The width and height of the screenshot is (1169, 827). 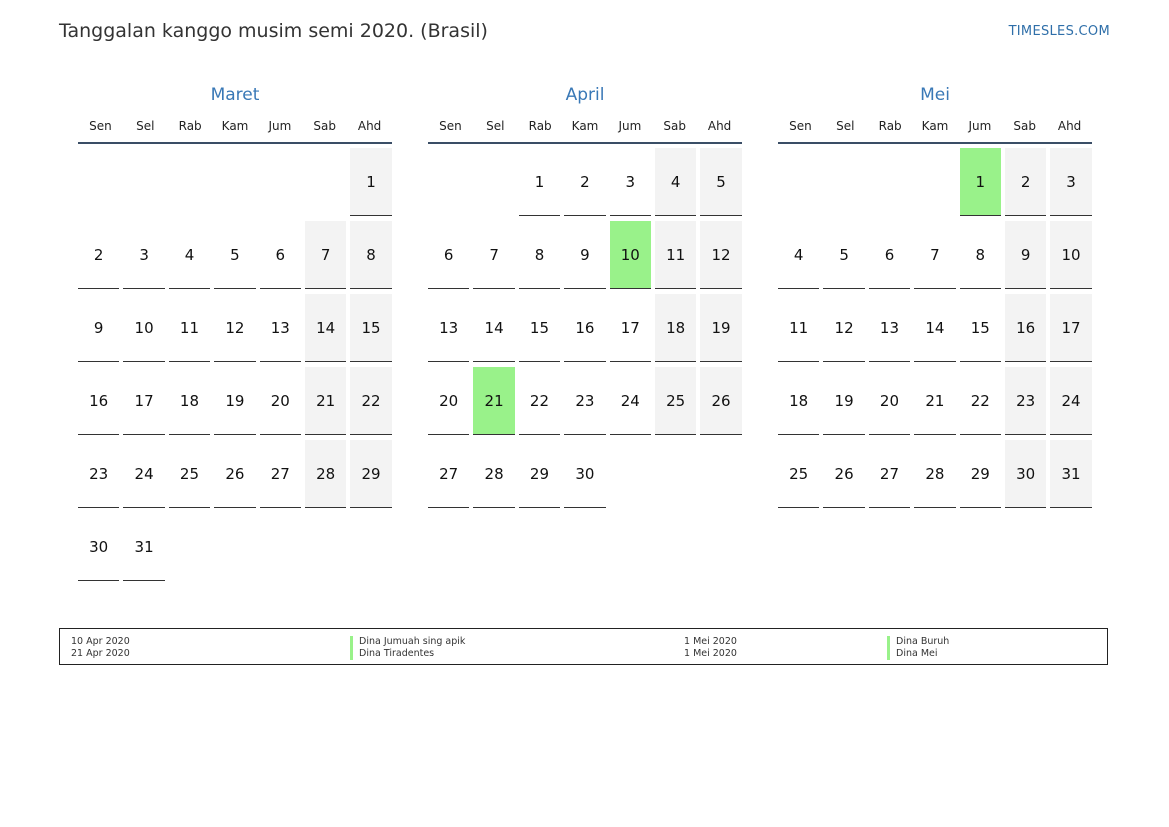 What do you see at coordinates (280, 328) in the screenshot?
I see `day-cell: 13` at bounding box center [280, 328].